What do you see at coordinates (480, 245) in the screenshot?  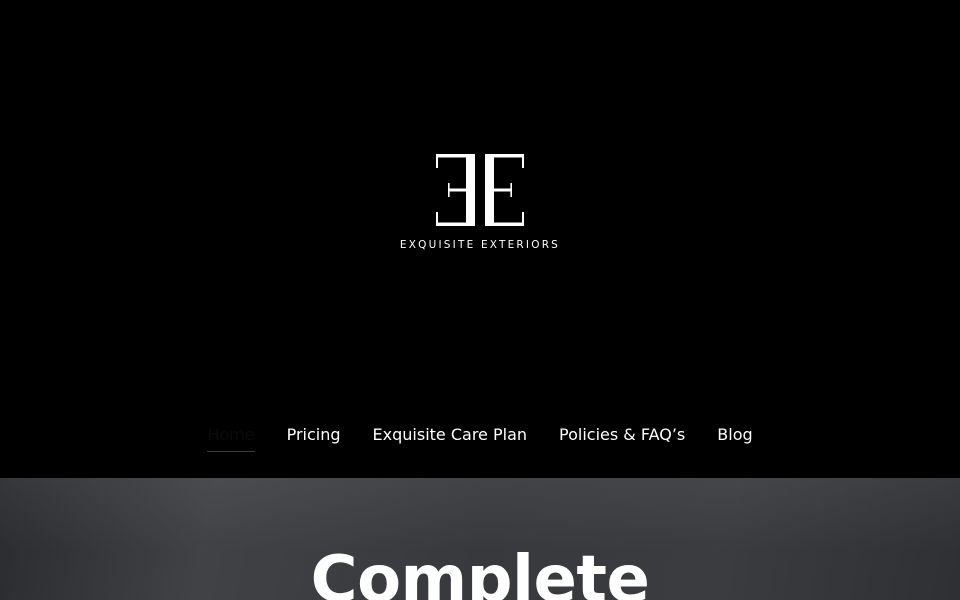 I see `brand-name: EXQUISITE EXTERIORS` at bounding box center [480, 245].